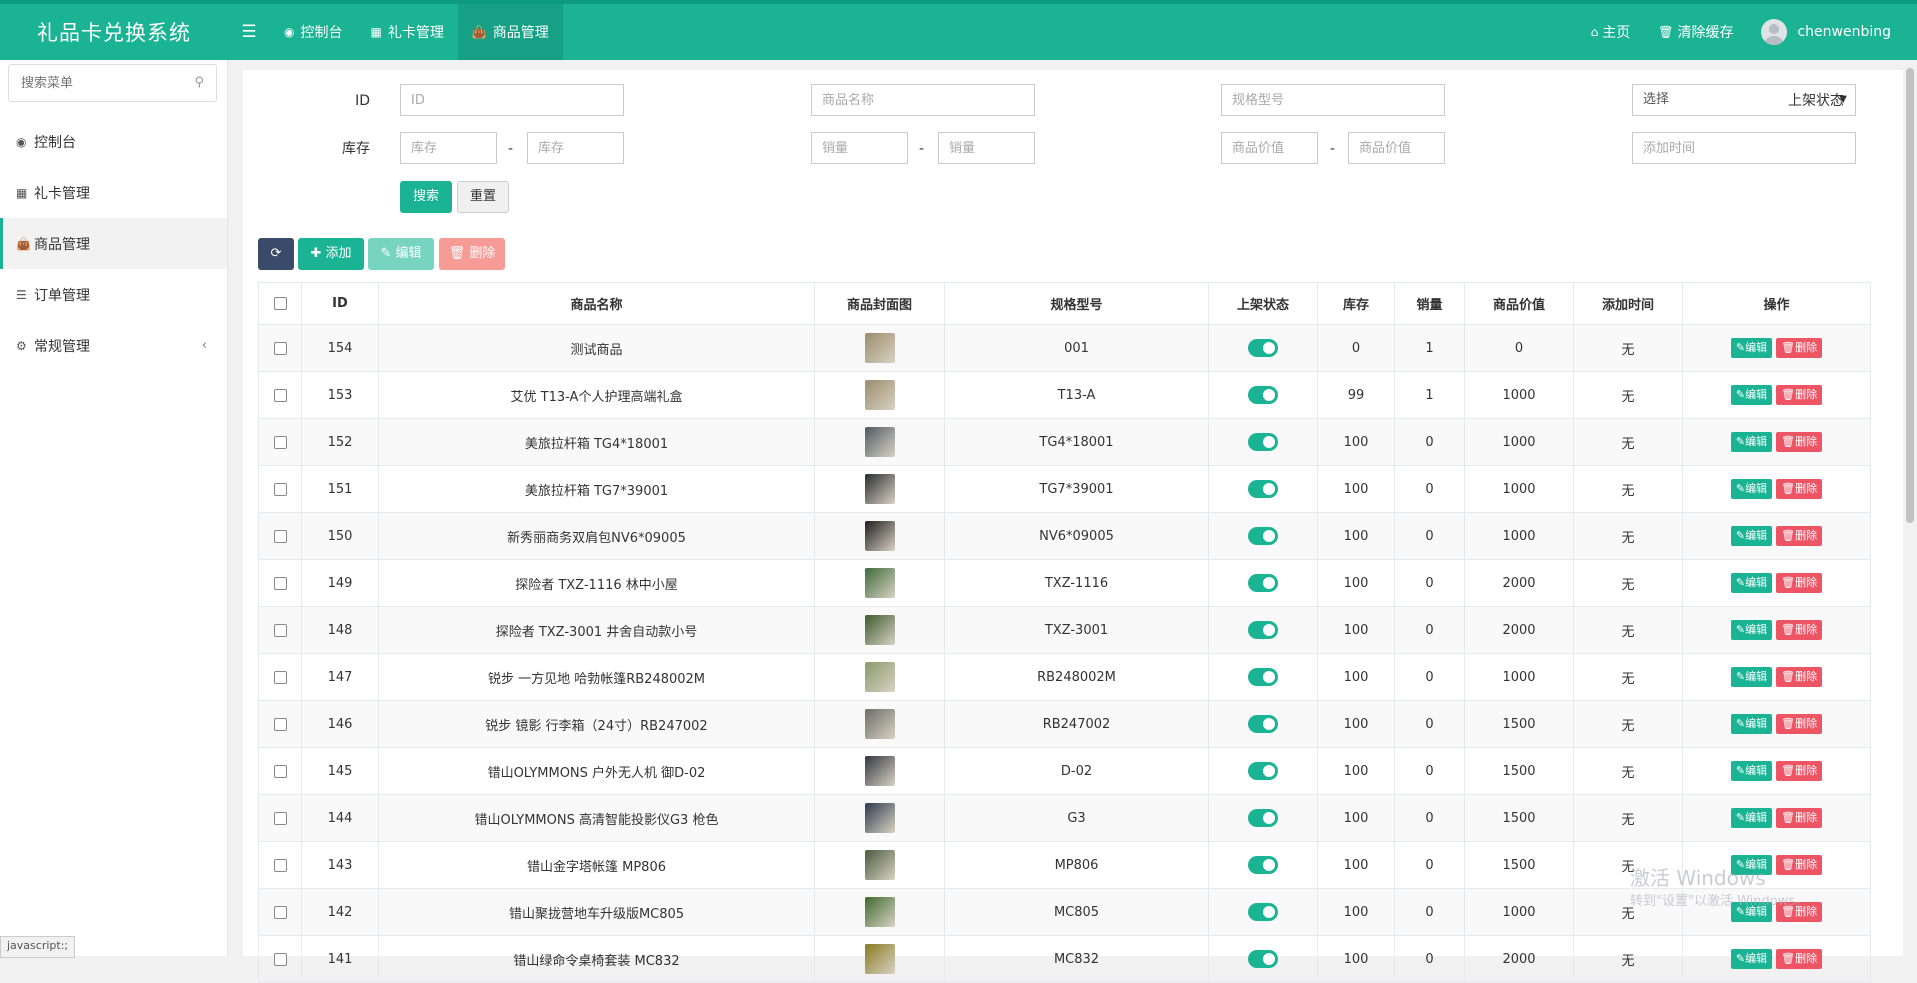 The height and width of the screenshot is (983, 1917). I want to click on column-header: 销量, so click(1429, 303).